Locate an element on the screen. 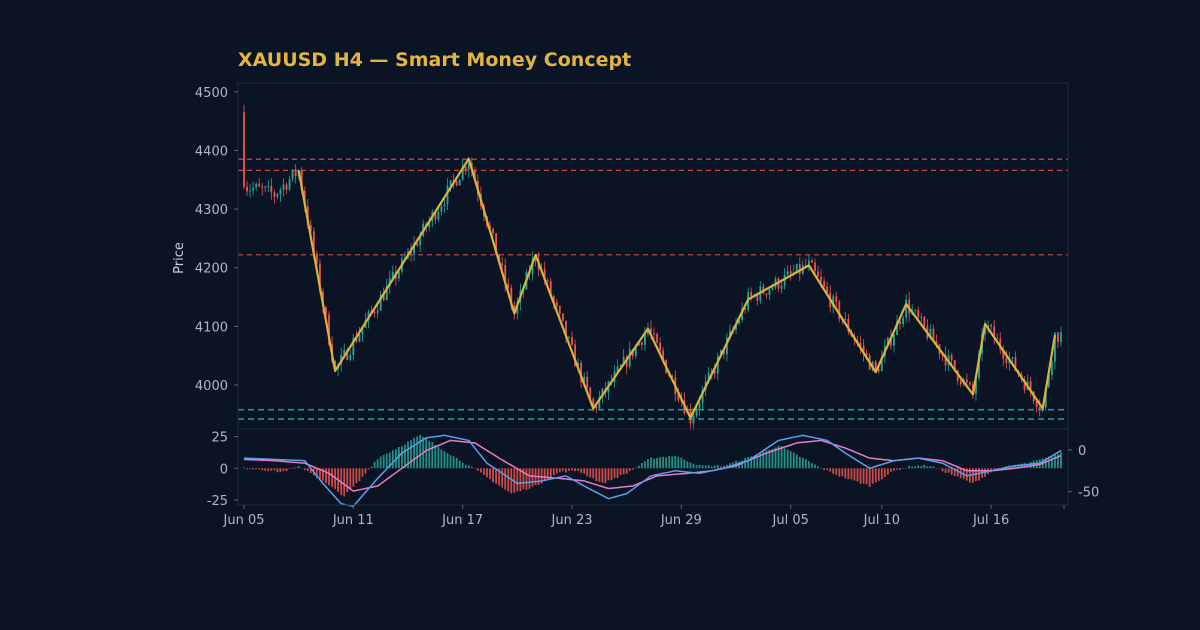 Image resolution: width=1200 pixels, height=630 pixels. x-tick-label: Jun 17 is located at coordinates (462, 520).